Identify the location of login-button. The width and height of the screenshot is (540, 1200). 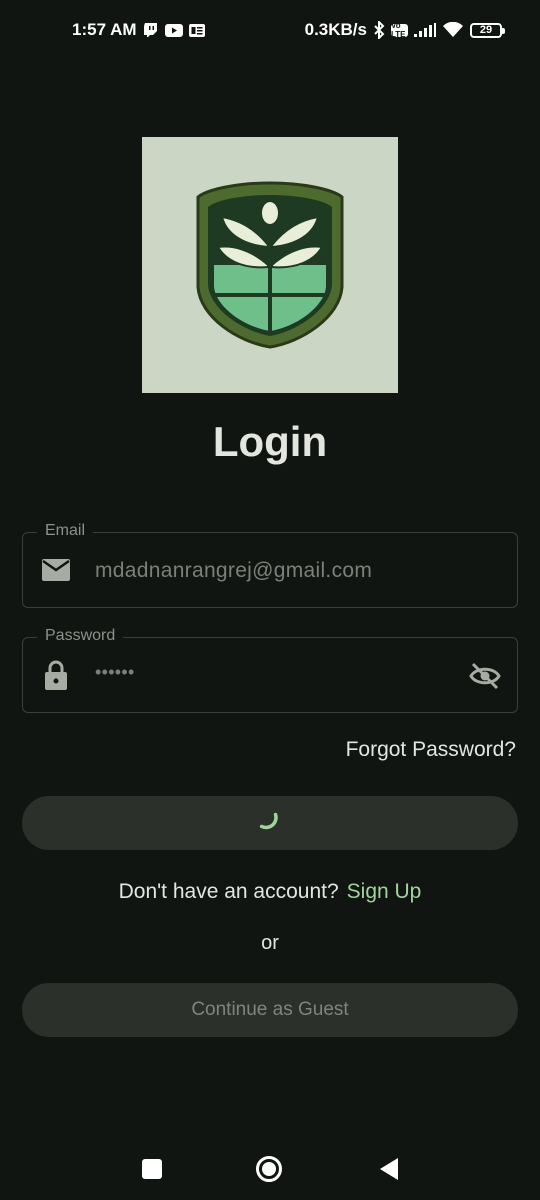
(270, 823).